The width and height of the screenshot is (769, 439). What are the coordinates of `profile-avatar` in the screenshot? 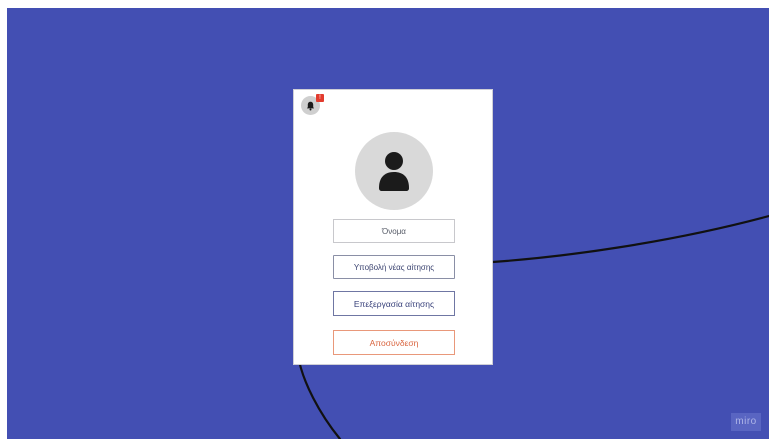 It's located at (394, 171).